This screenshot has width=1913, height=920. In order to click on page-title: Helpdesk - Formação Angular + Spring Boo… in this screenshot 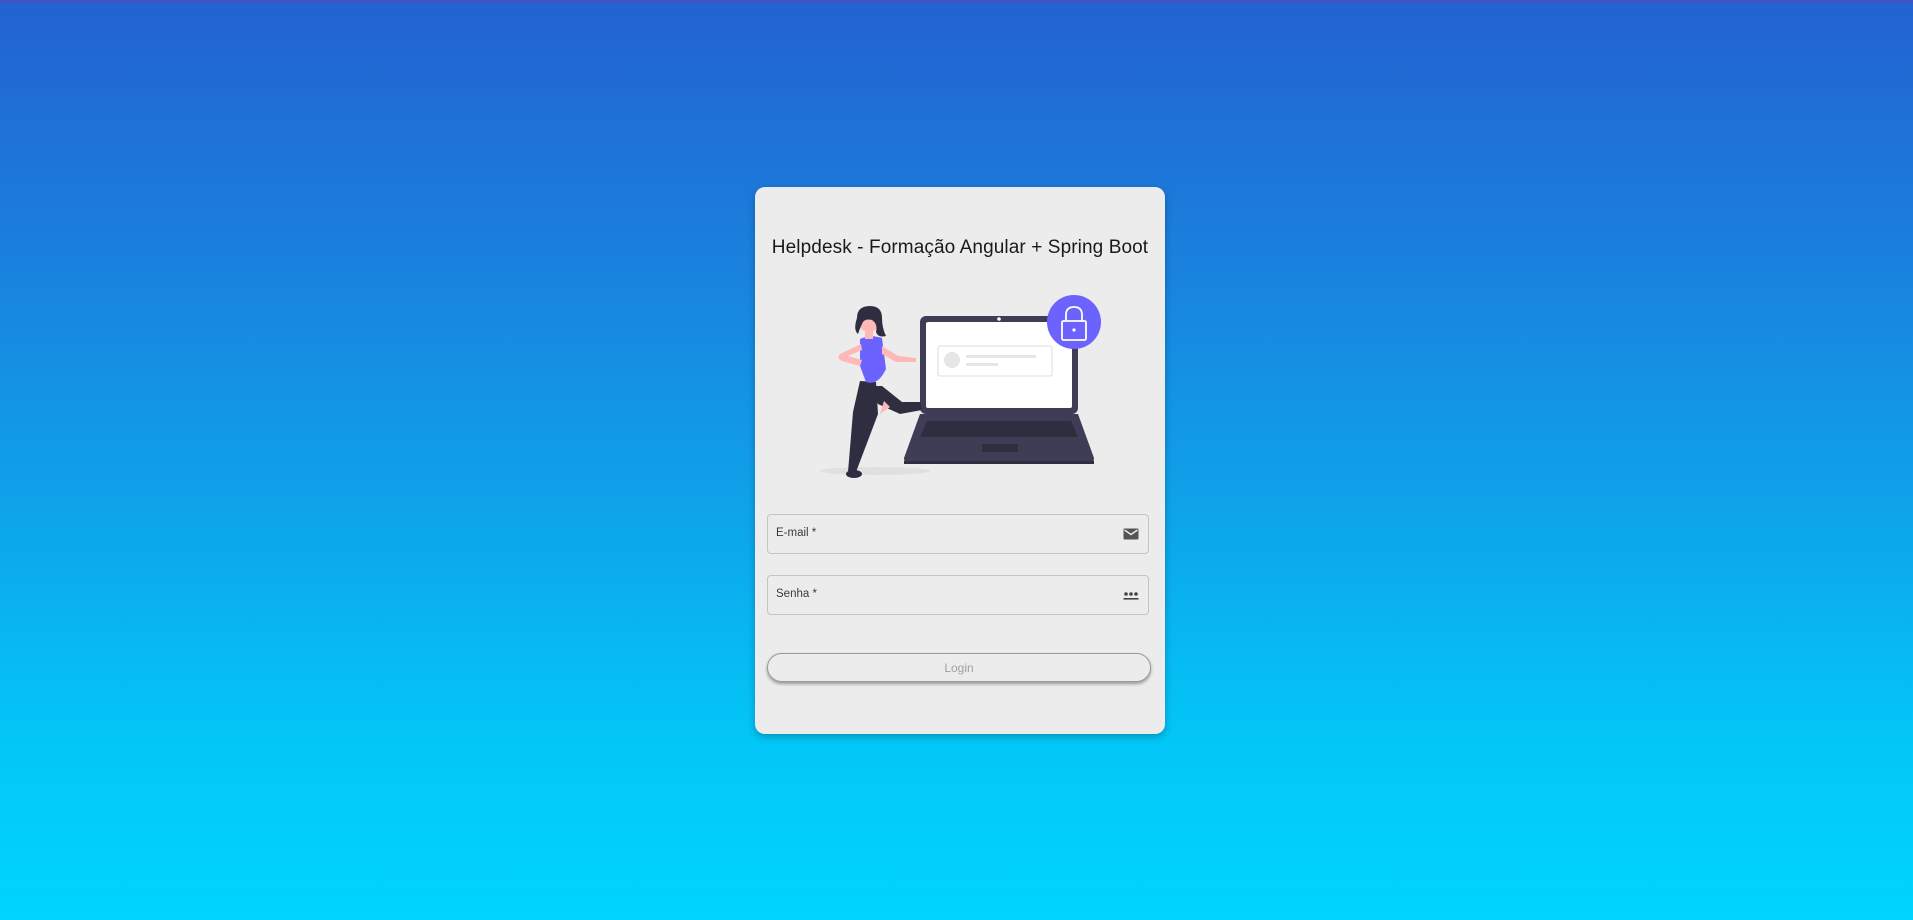, I will do `click(960, 247)`.